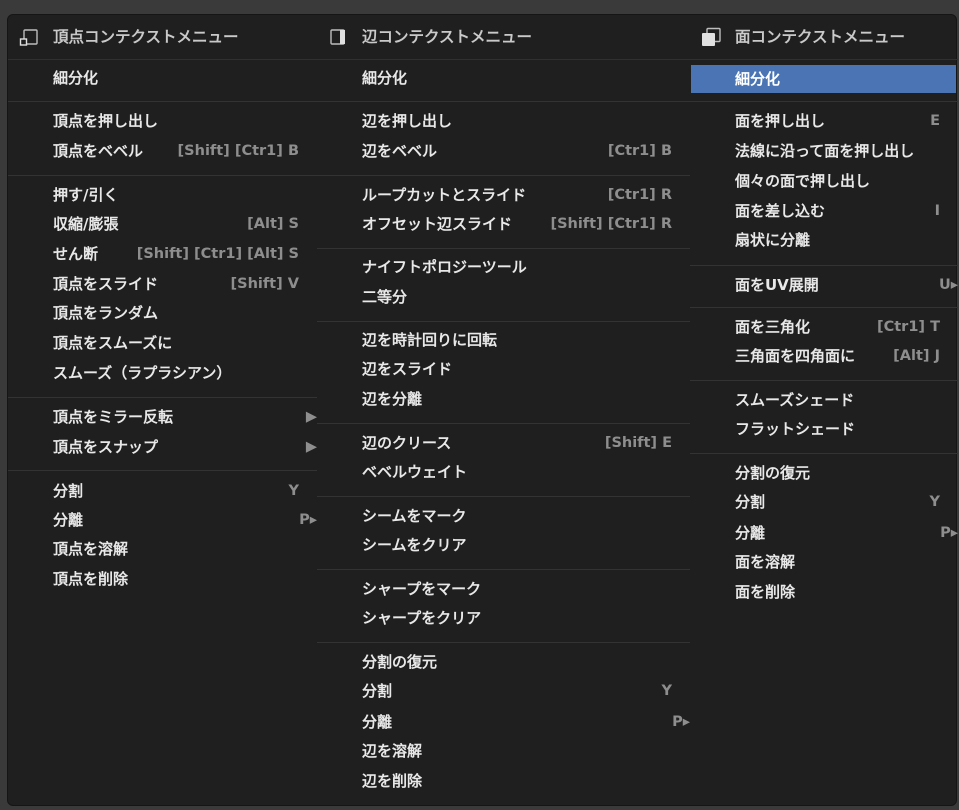 The height and width of the screenshot is (810, 959). What do you see at coordinates (503, 369) in the screenshot?
I see `menu-item-slide-edge: 辺をスライド` at bounding box center [503, 369].